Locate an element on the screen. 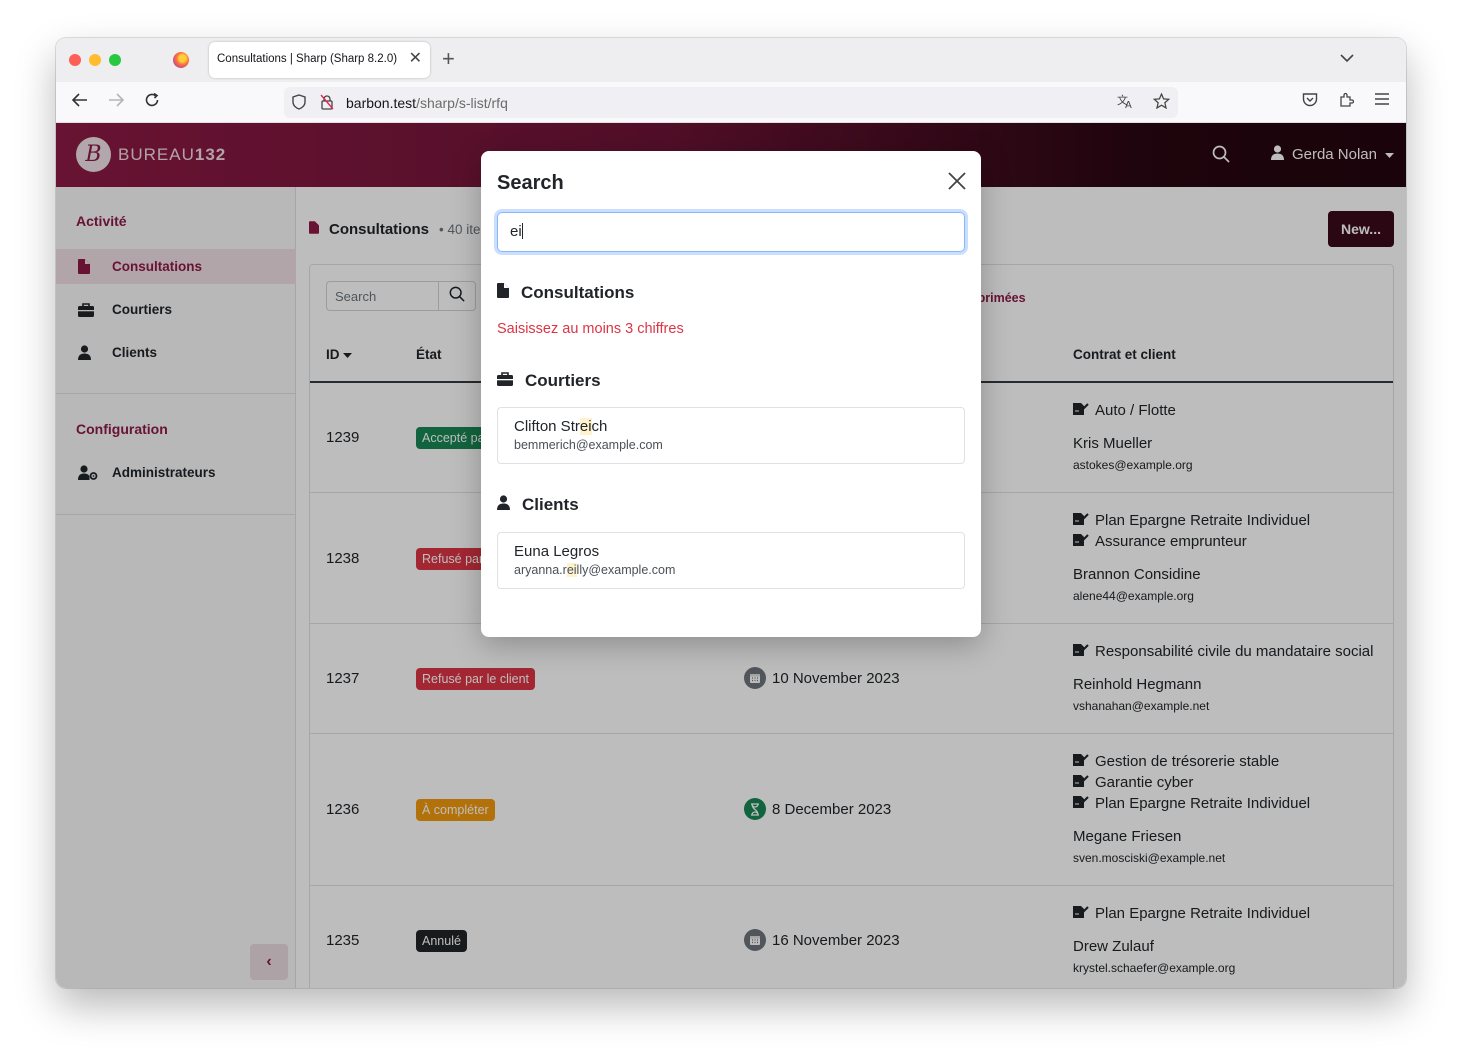 The image size is (1462, 1062). result-name: Clifton Streich is located at coordinates (731, 426).